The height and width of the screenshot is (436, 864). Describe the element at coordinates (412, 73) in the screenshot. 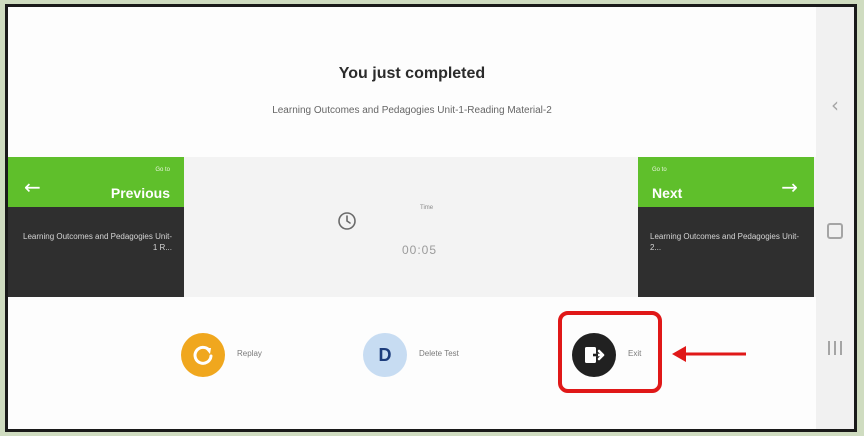

I see `completion-heading: You just completed` at that location.